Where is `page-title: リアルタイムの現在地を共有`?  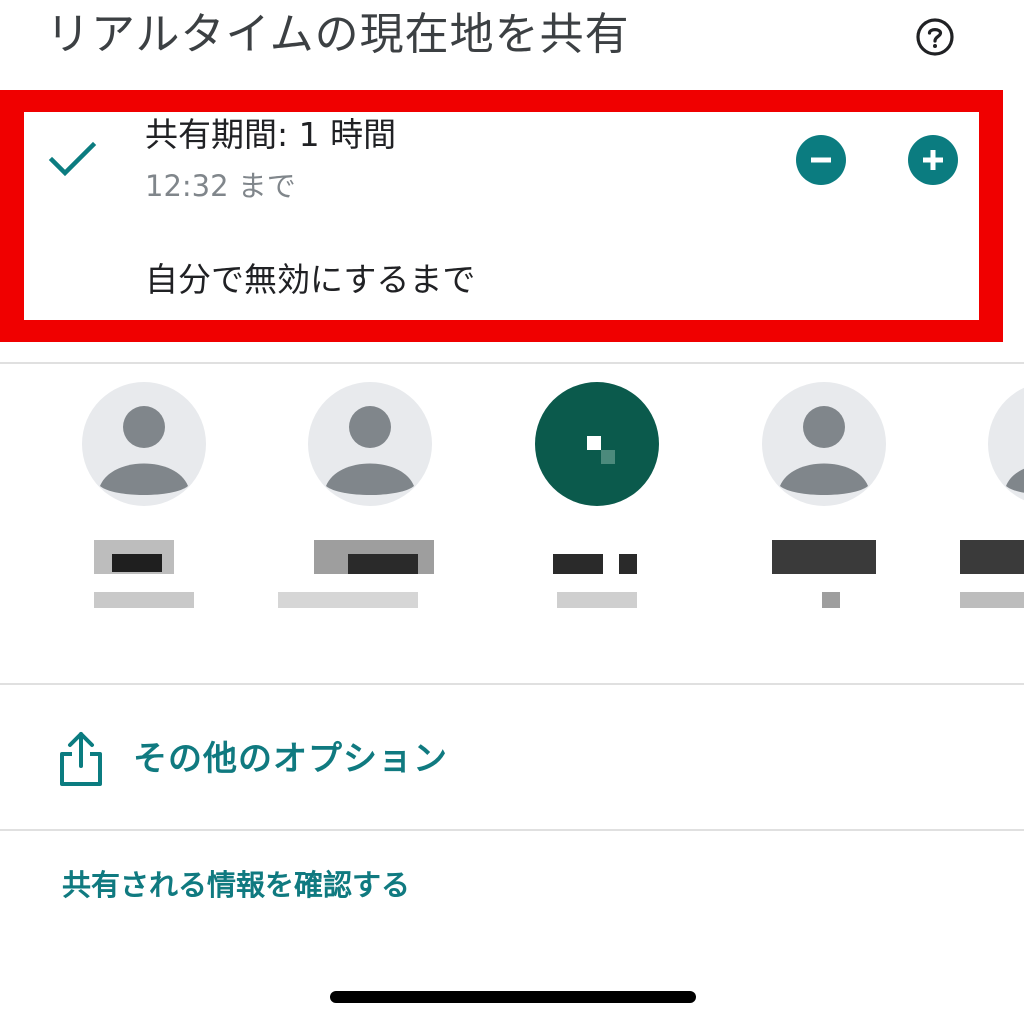
page-title: リアルタイムの現在地を共有 is located at coordinates (338, 34).